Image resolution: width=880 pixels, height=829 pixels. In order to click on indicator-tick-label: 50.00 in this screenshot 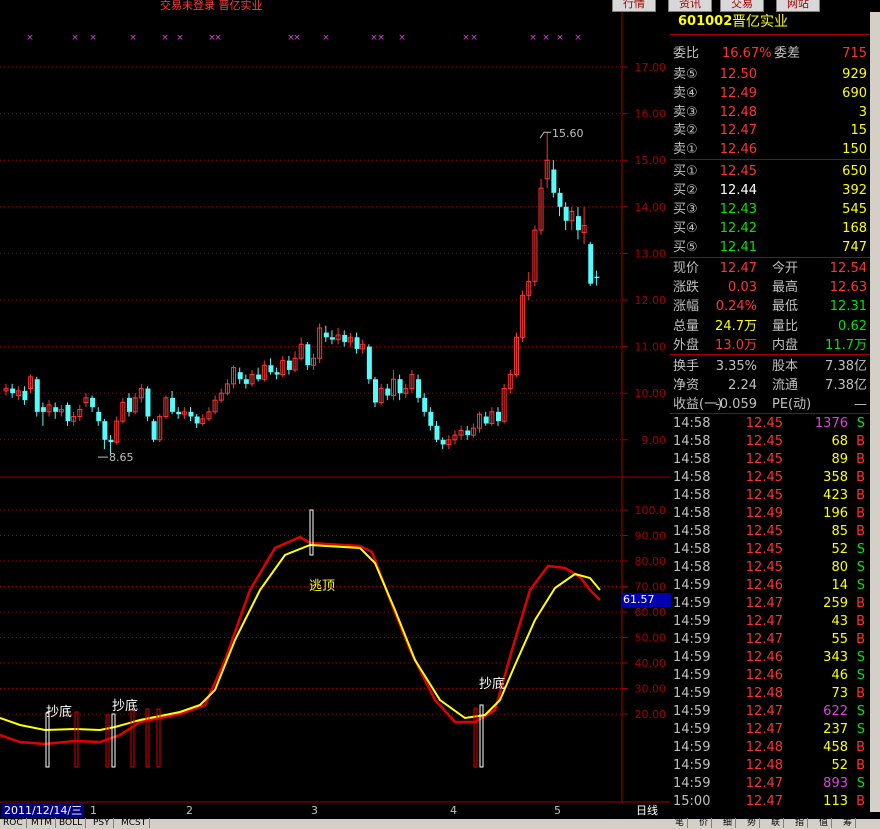, I will do `click(651, 638)`.